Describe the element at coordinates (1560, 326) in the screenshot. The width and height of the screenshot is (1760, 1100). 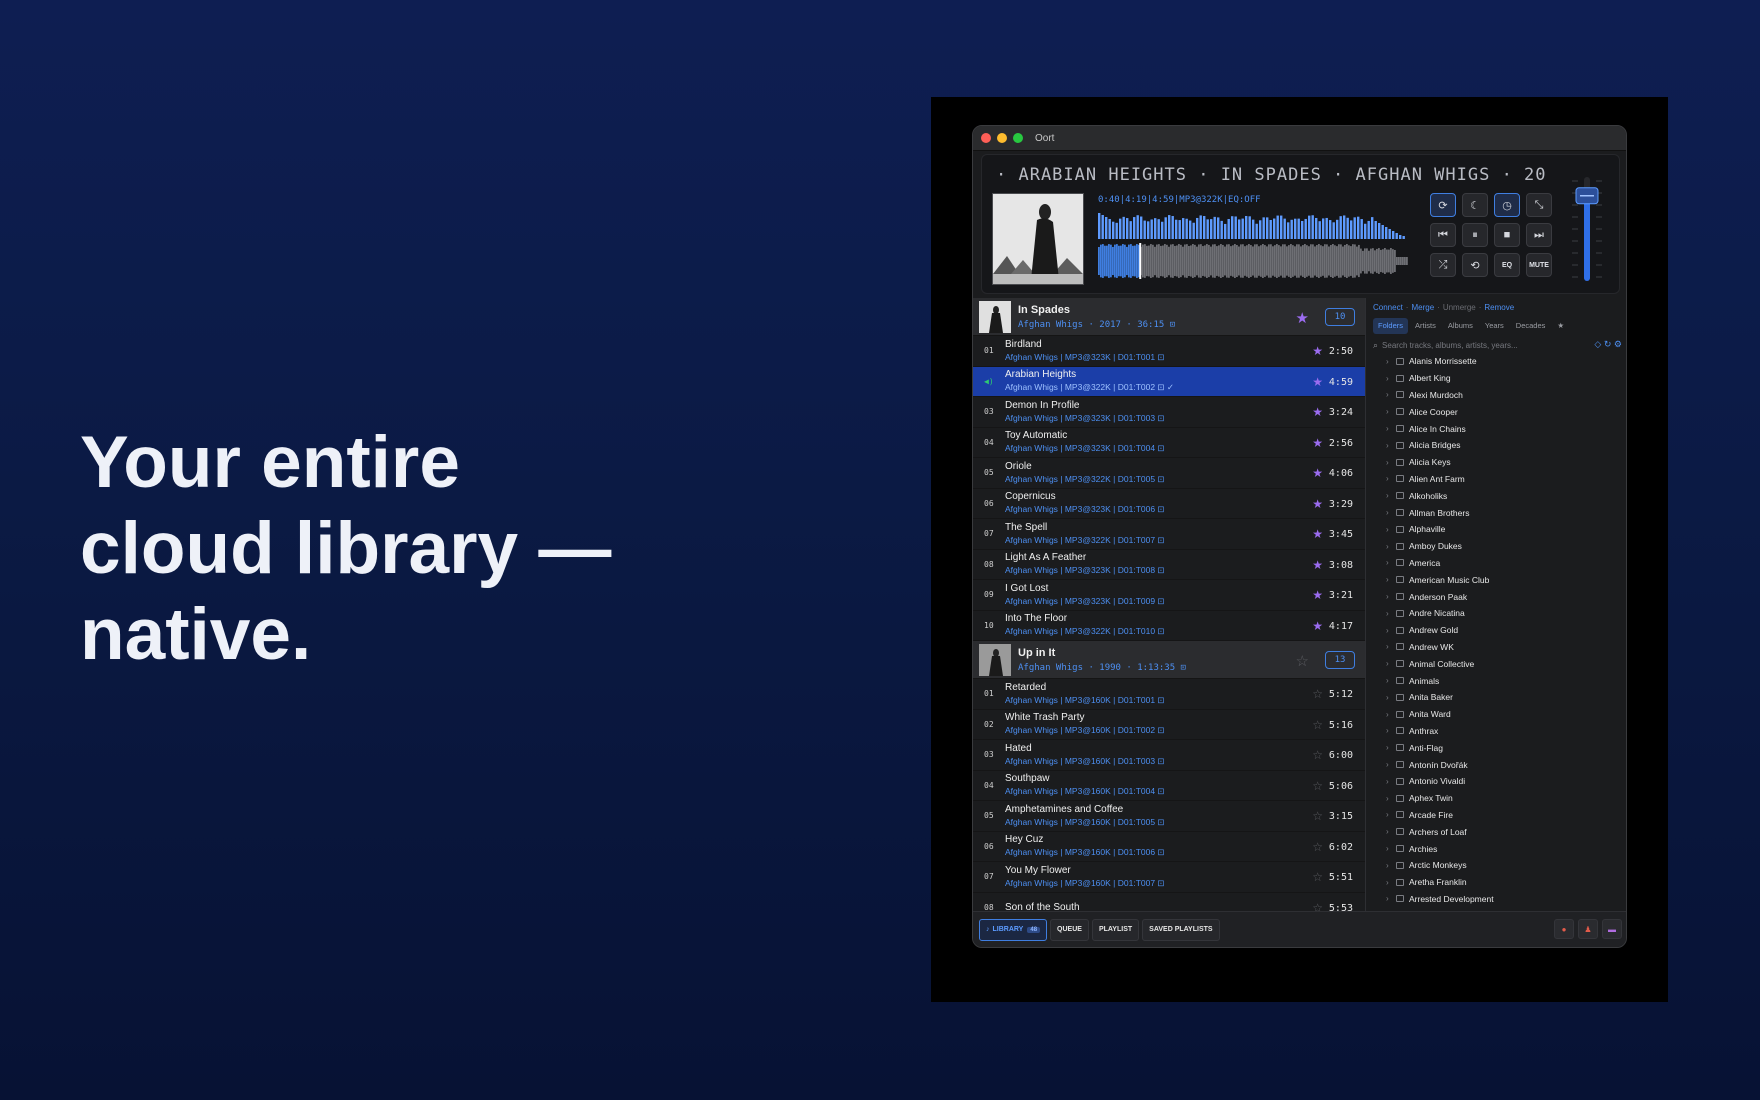
I see `tab-starred: ★` at that location.